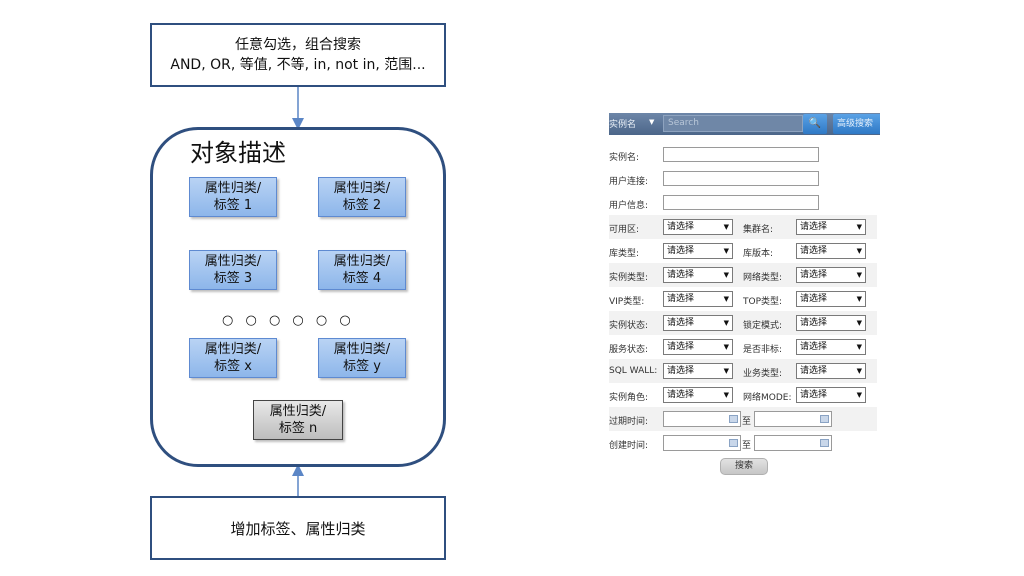 The width and height of the screenshot is (1024, 576). I want to click on vip-type-select: 请选择 ▼, so click(698, 299).